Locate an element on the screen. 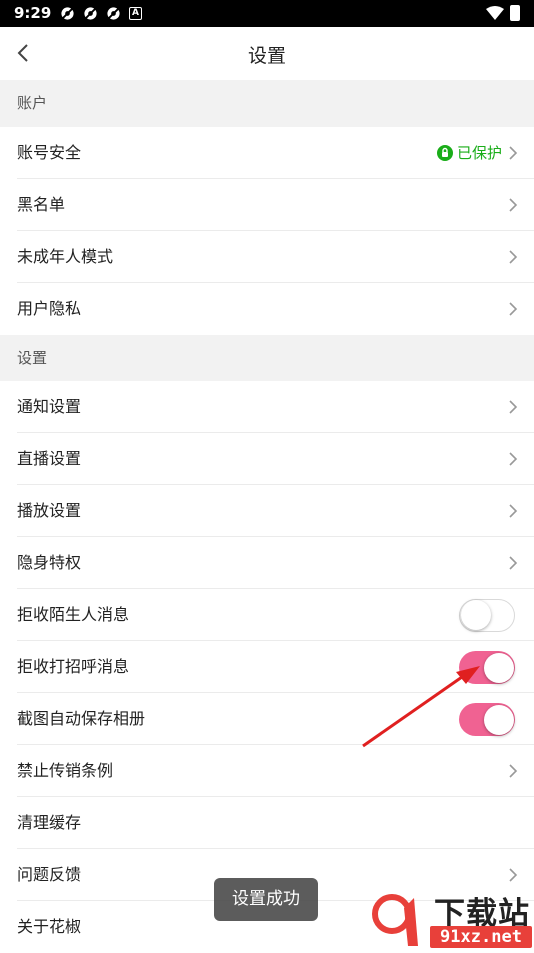 The width and height of the screenshot is (534, 953). row-label: 关于花椒 is located at coordinates (49, 926).